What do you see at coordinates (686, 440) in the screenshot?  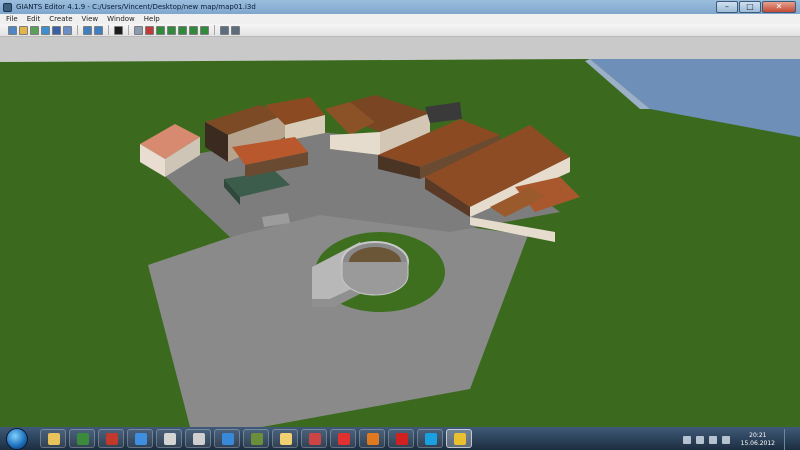 I see `tray-arrow-icon` at bounding box center [686, 440].